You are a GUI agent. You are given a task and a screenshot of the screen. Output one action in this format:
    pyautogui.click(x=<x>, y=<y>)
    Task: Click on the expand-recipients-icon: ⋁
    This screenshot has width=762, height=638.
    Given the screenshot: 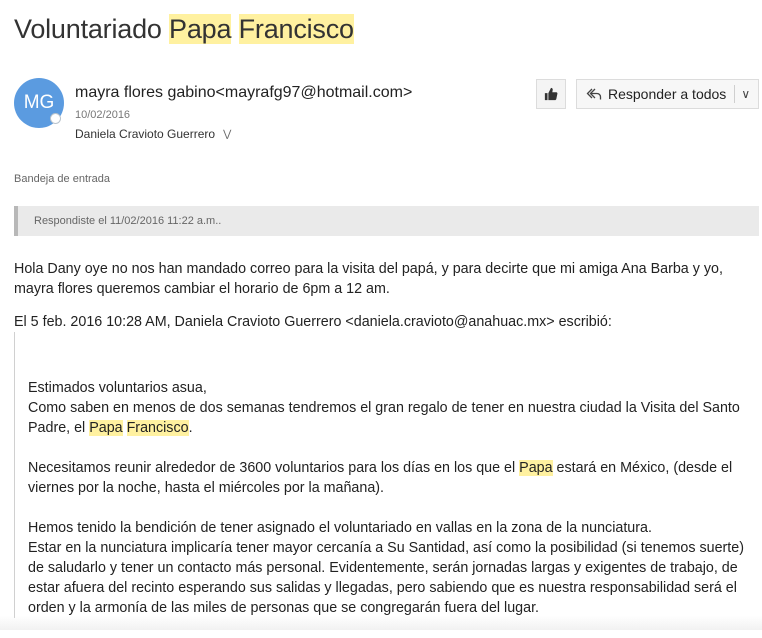 What is the action you would take?
    pyautogui.click(x=227, y=134)
    